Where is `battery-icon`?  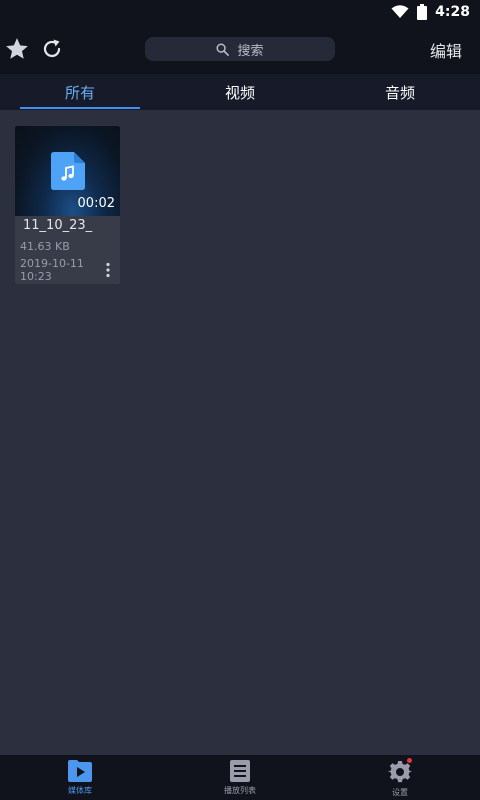
battery-icon is located at coordinates (422, 12).